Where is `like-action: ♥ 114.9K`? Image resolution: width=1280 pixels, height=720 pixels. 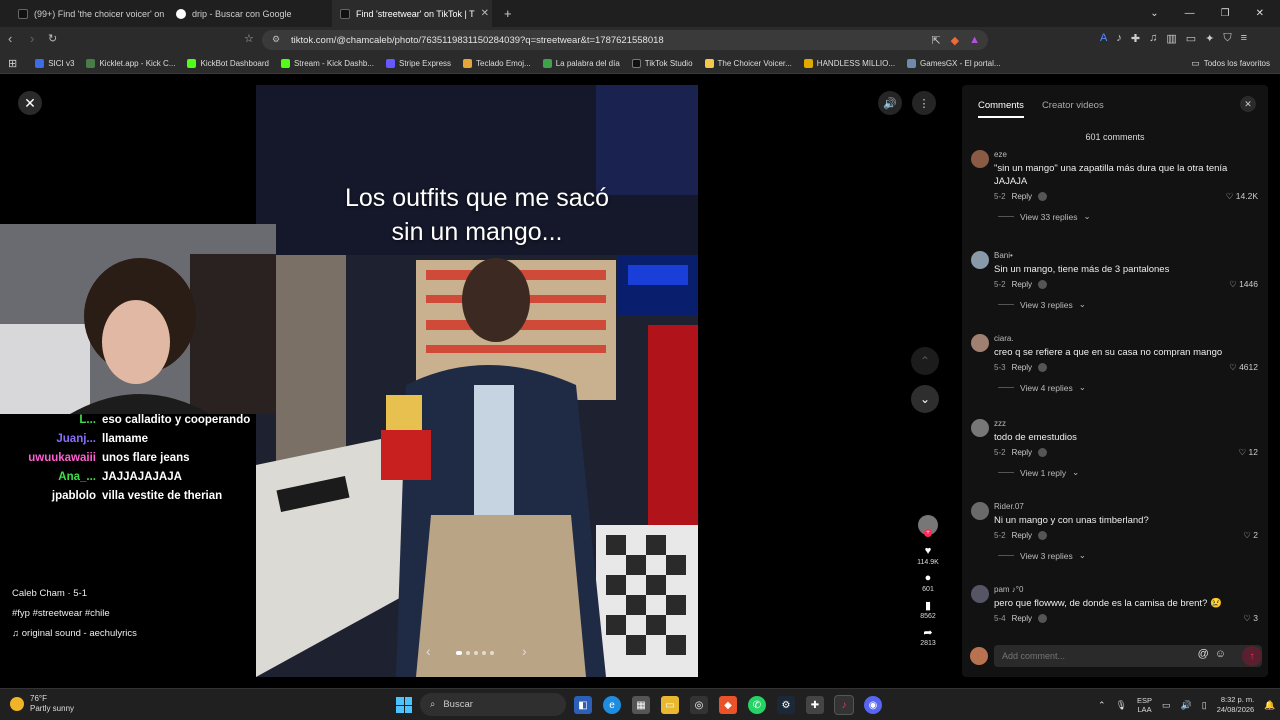
like-action: ♥ 114.9K is located at coordinates (928, 555).